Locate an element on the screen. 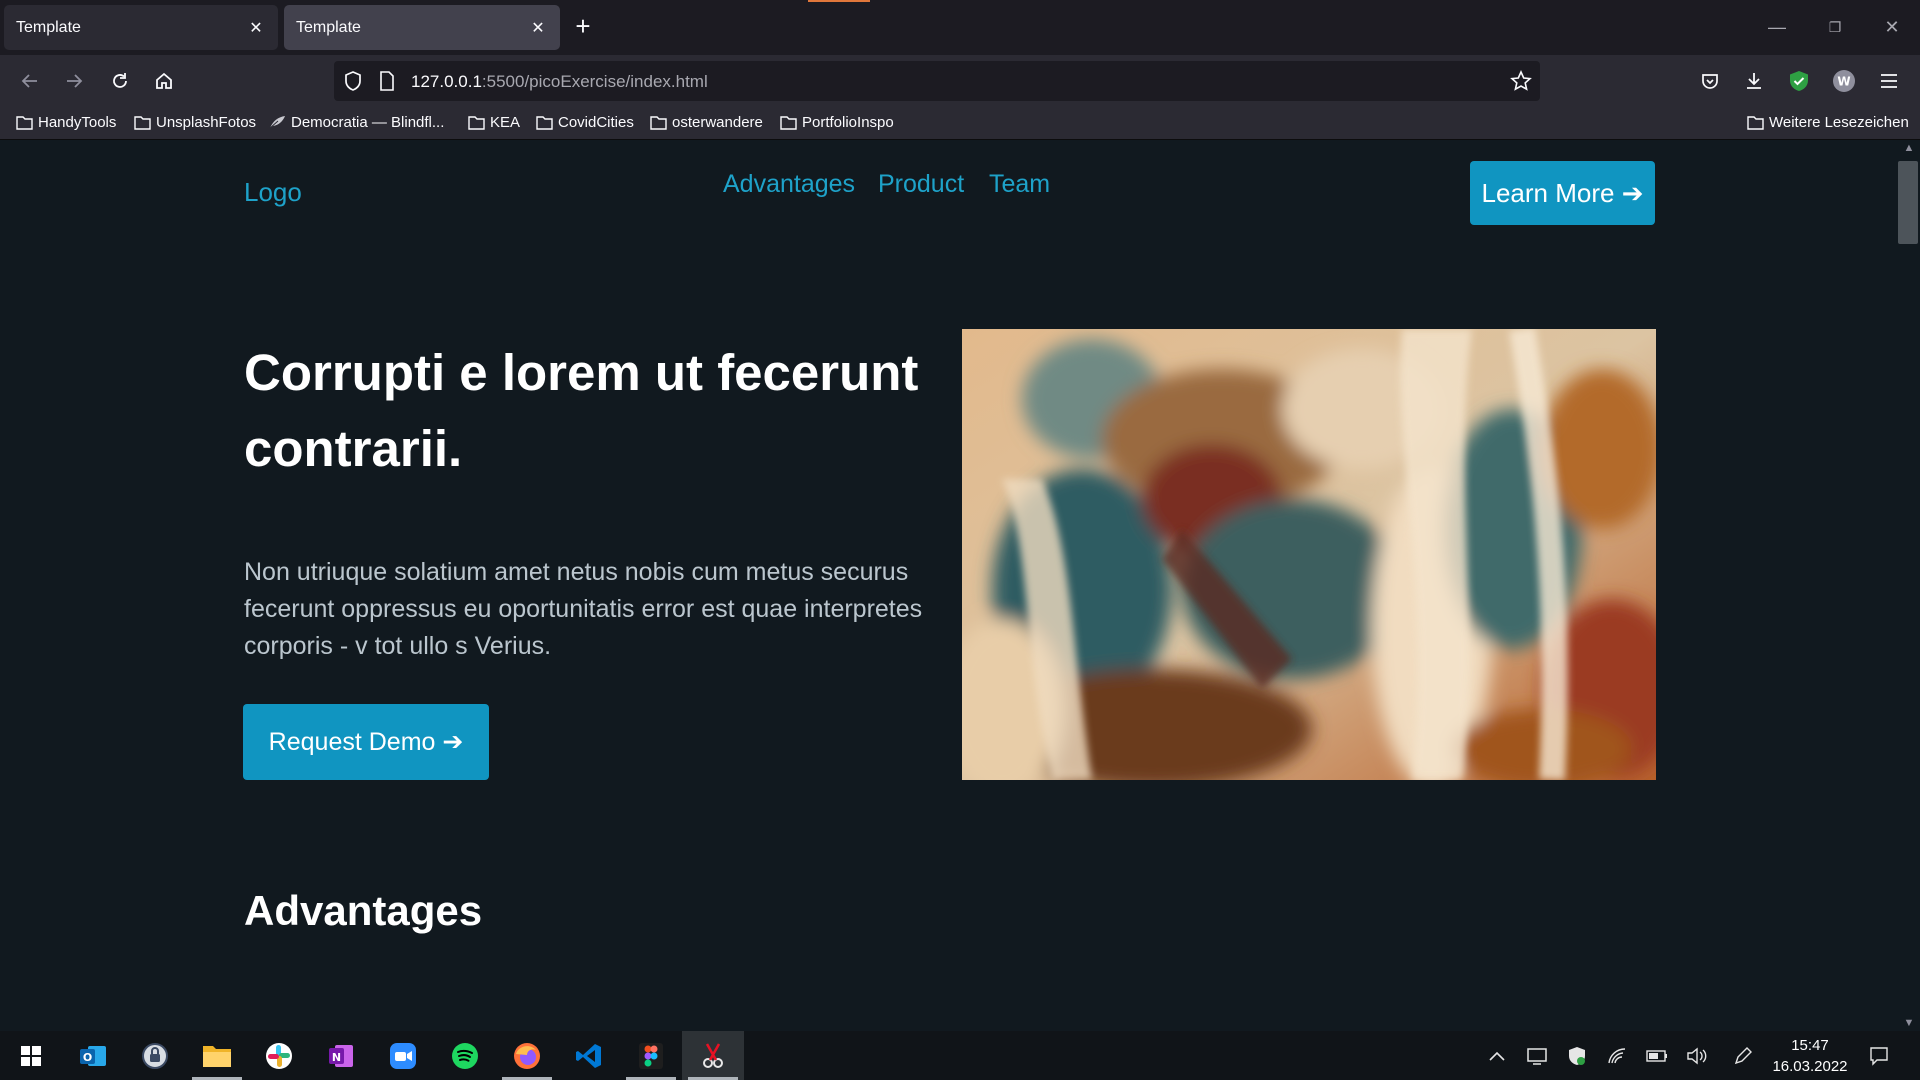 Image resolution: width=1920 pixels, height=1080 pixels. pen-icon is located at coordinates (1743, 1056).